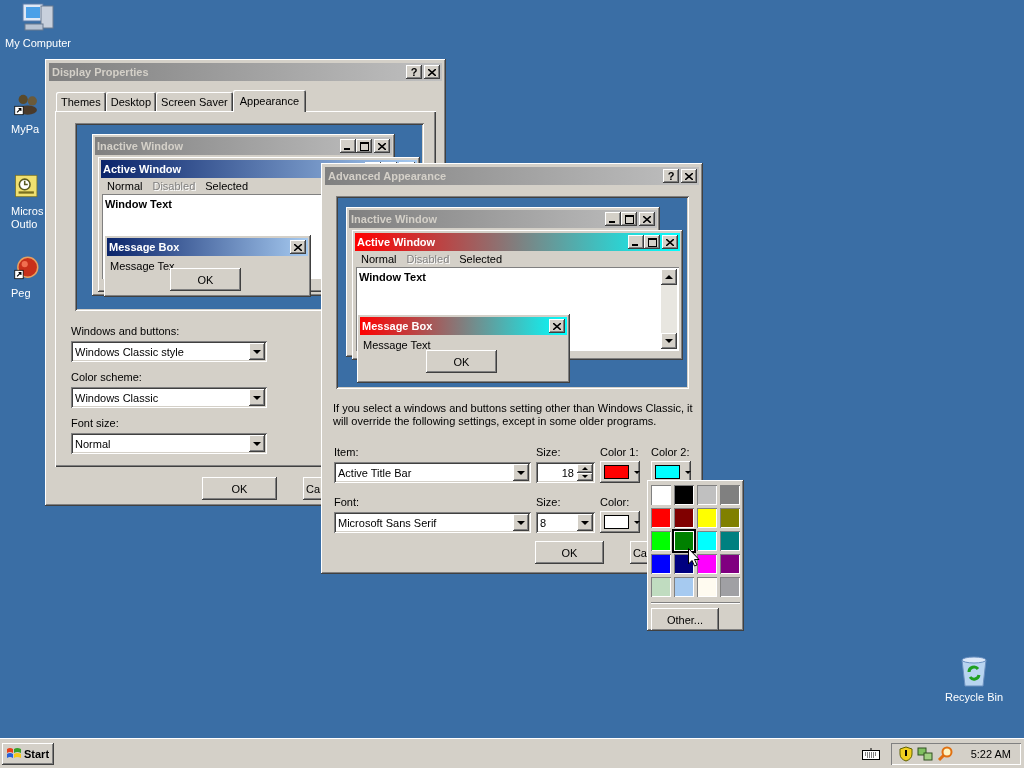 The image size is (1024, 768). I want to click on desktop-icon-label: Micros Outlo, so click(27, 218).